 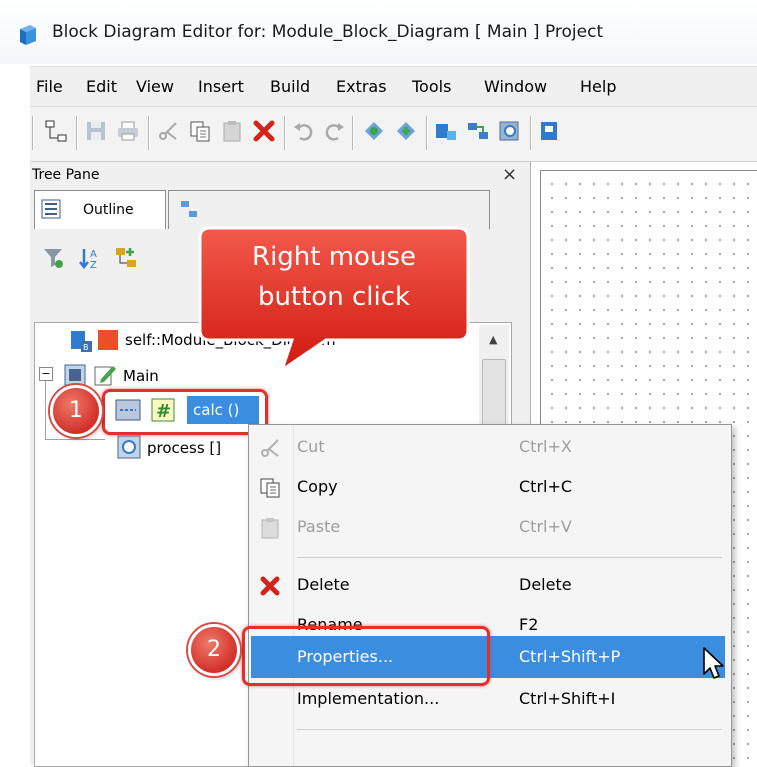 I want to click on svg-text: A, so click(x=93, y=254).